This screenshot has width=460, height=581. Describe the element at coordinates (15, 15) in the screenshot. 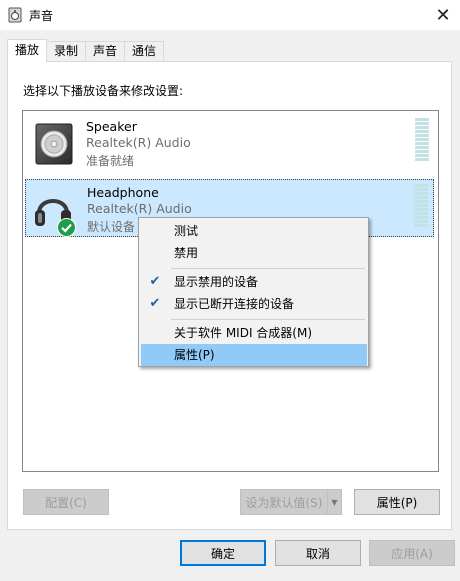

I see `speaker-app-icon` at that location.